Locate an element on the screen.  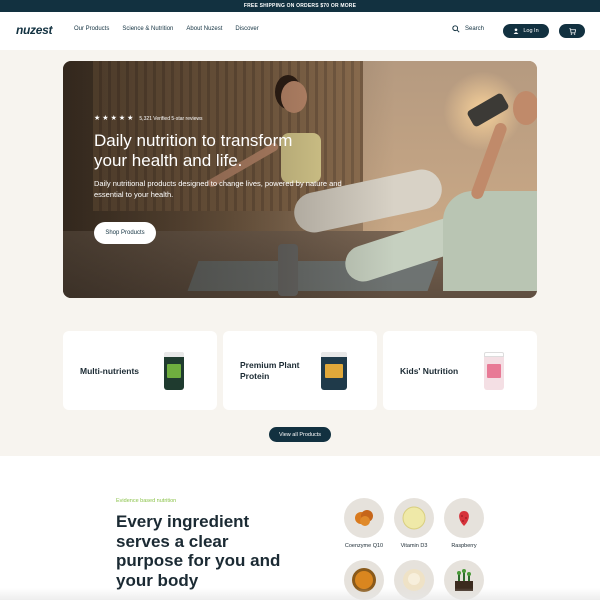
cart-button is located at coordinates (572, 31).